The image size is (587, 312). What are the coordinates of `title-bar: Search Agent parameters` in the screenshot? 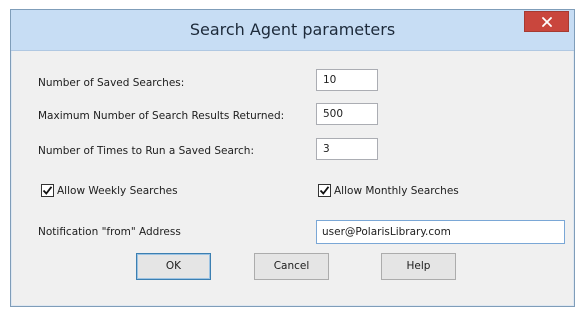 It's located at (292, 30).